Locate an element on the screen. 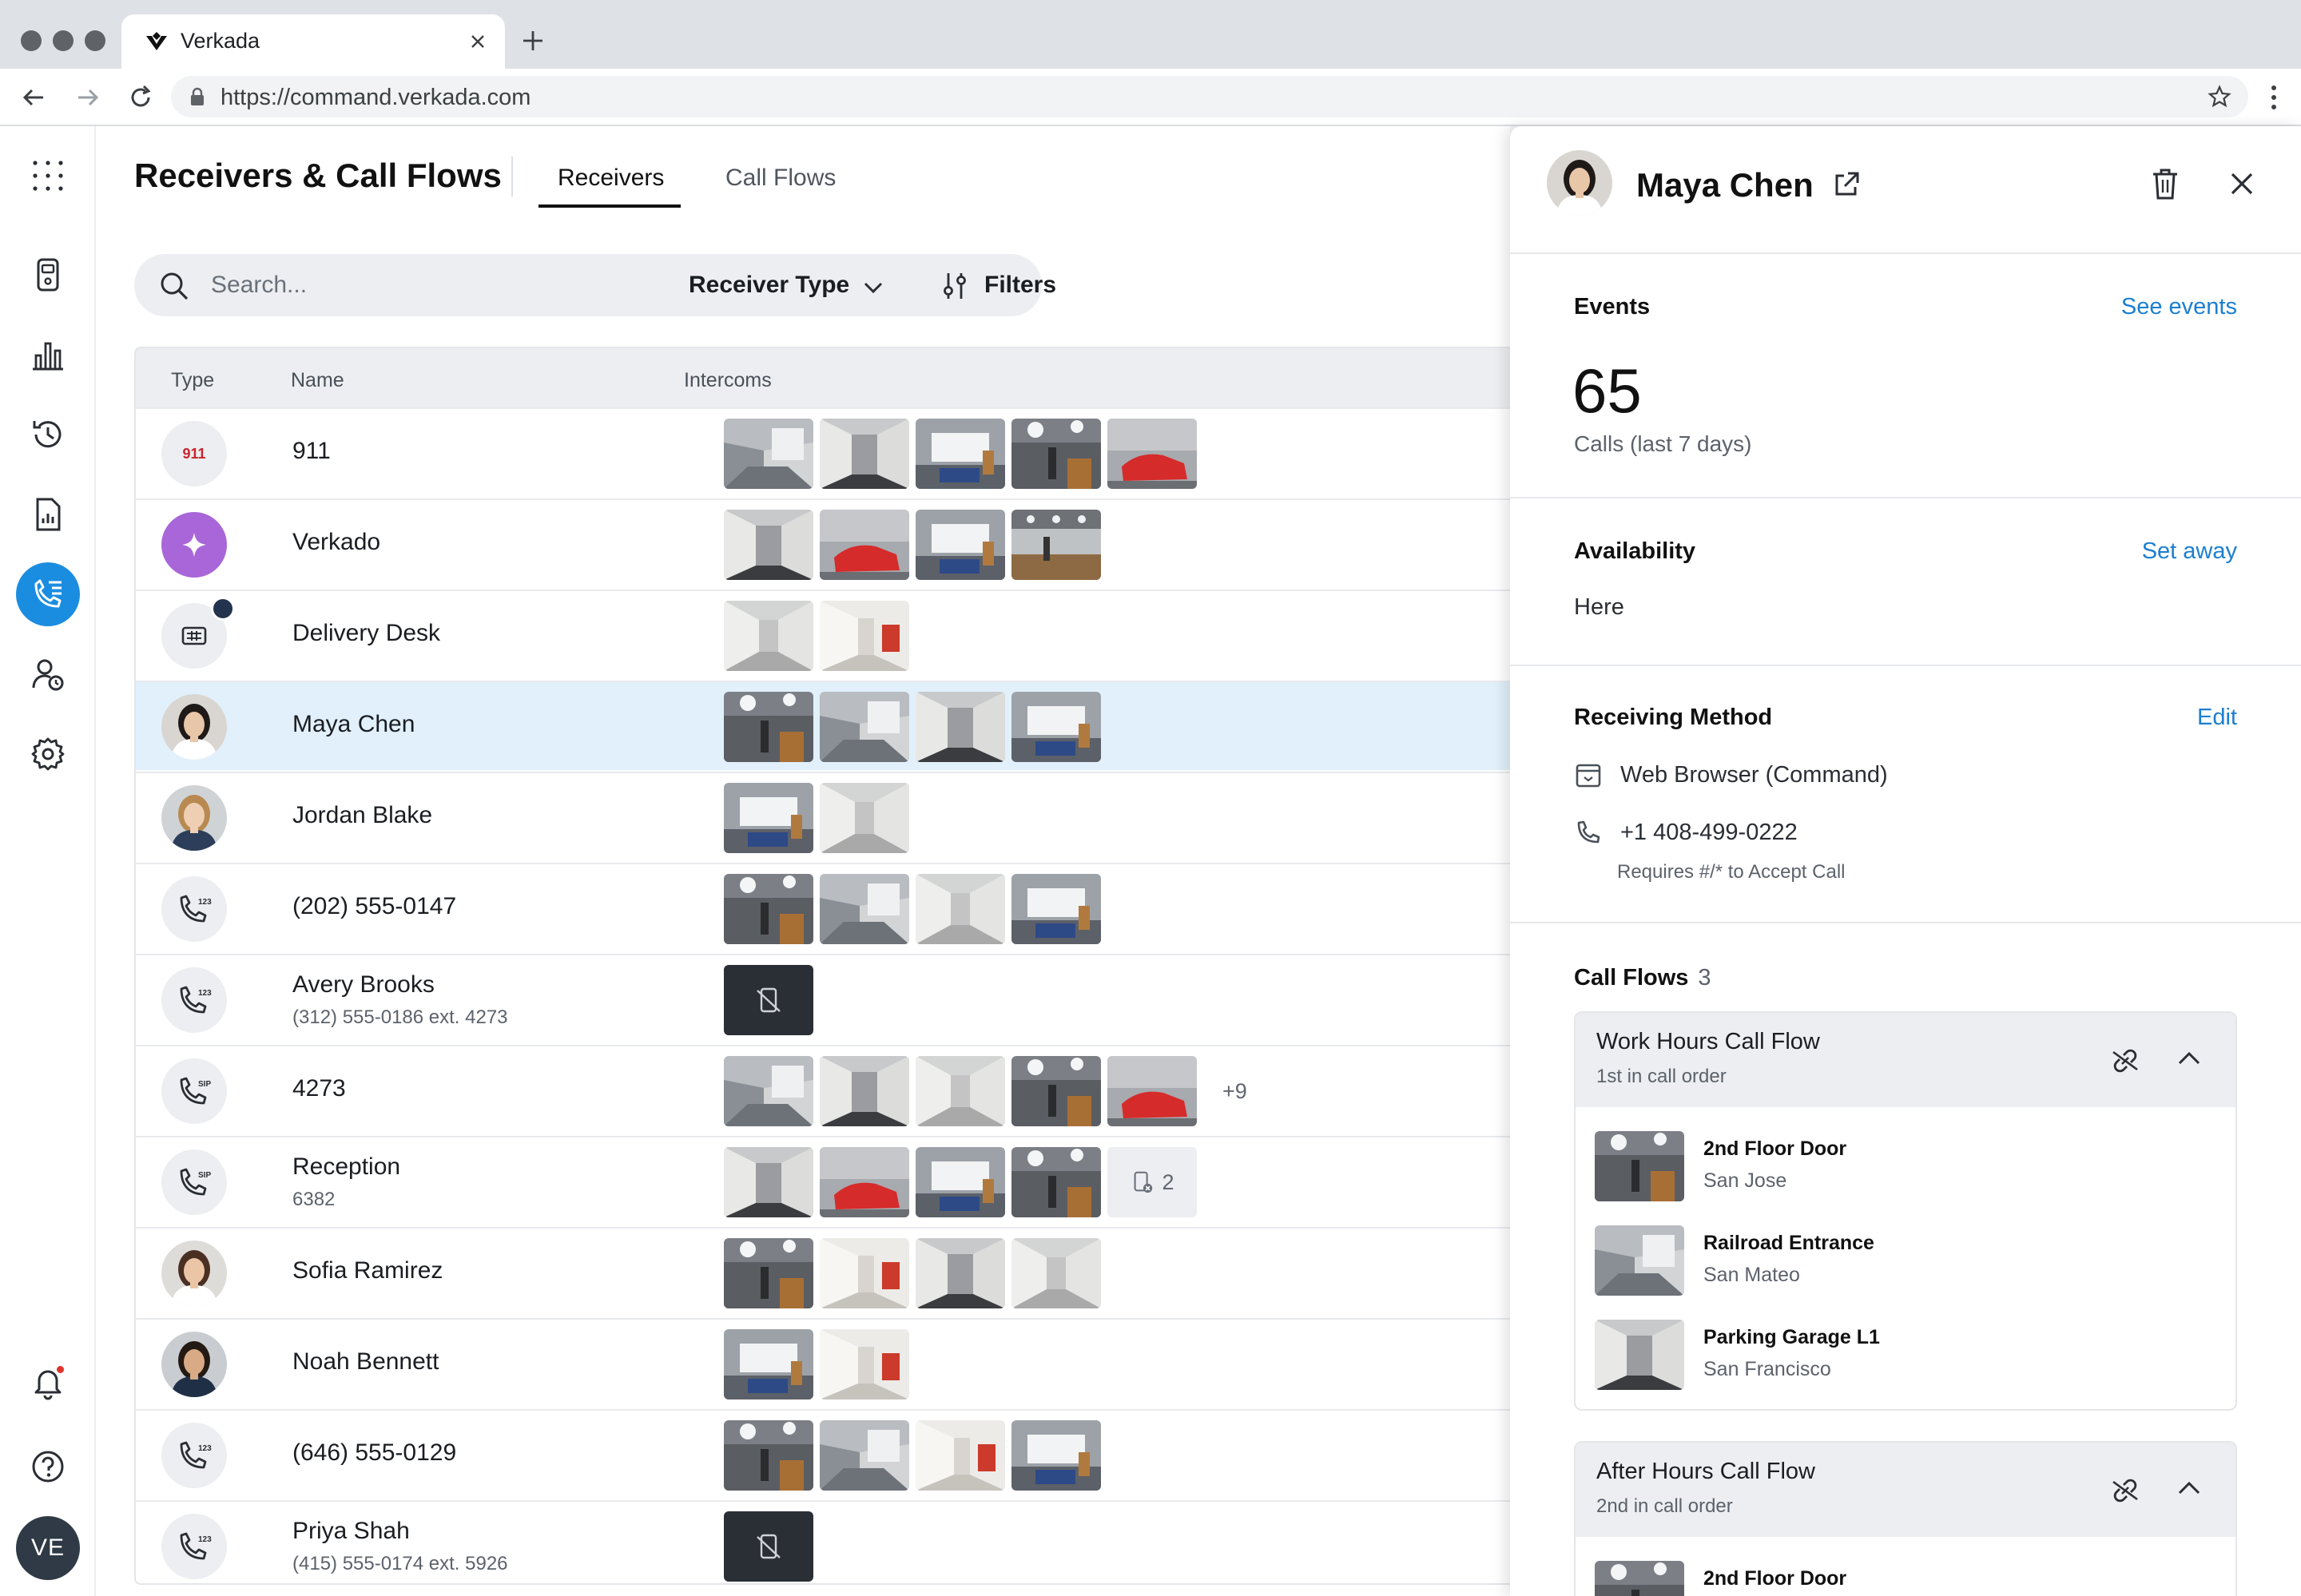  table-row: 123 (646) 555-0129 is located at coordinates (823, 1454).